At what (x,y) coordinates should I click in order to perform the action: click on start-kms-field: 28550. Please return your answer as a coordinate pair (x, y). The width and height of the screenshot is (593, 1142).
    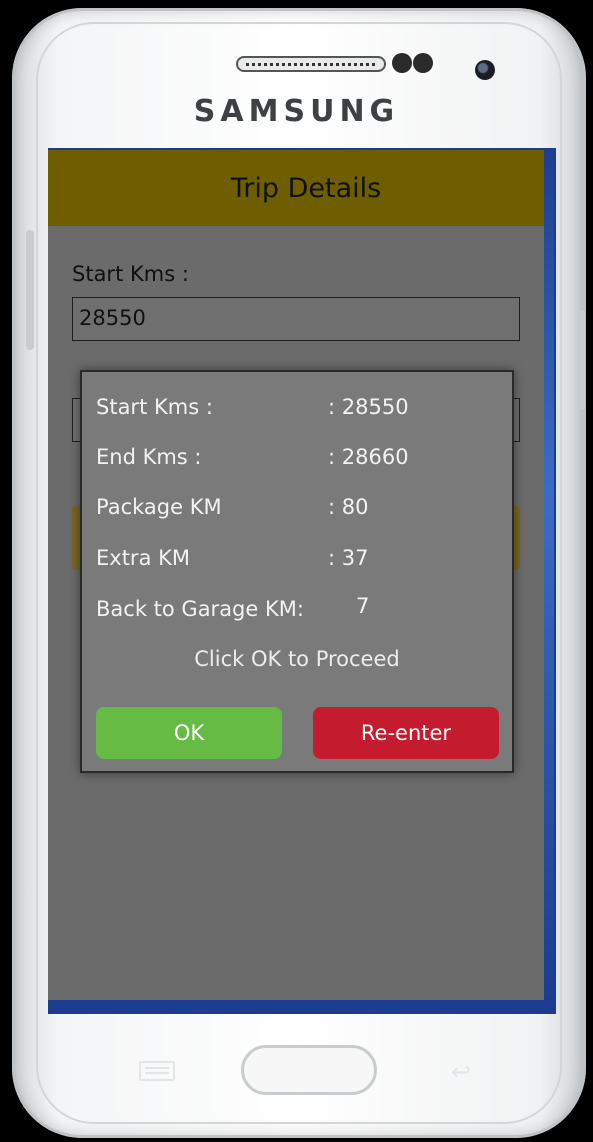
    Looking at the image, I should click on (296, 319).